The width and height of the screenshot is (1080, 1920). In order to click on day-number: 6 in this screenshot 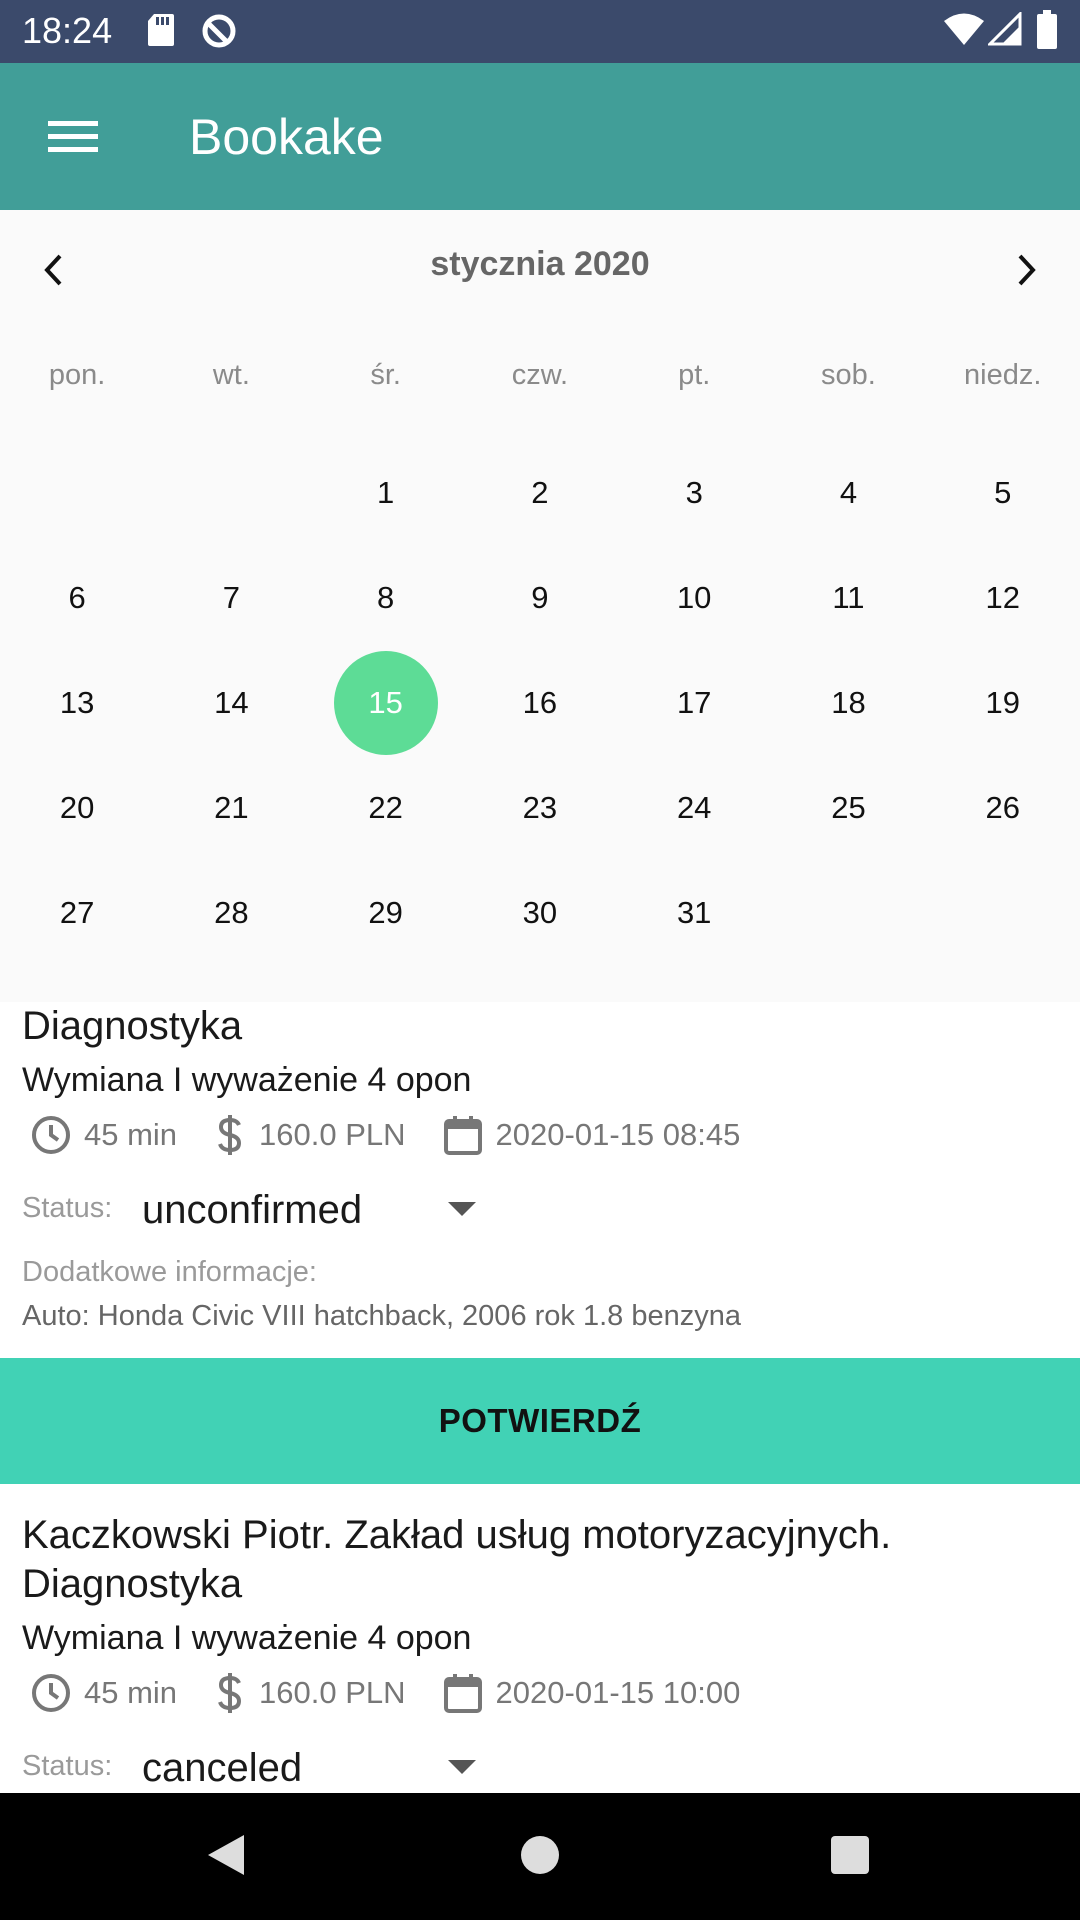, I will do `click(77, 597)`.